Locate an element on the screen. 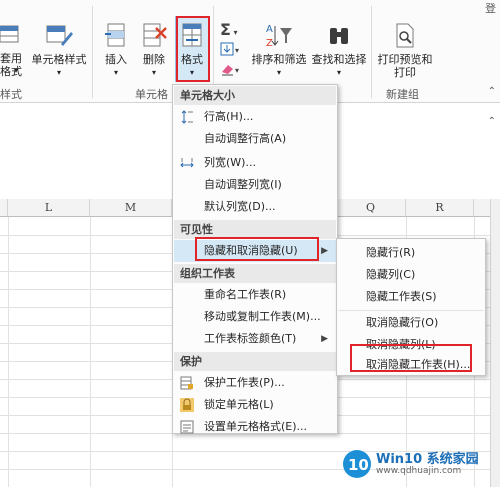  sort-filter-label: 排序和筛选 is located at coordinates (279, 59).